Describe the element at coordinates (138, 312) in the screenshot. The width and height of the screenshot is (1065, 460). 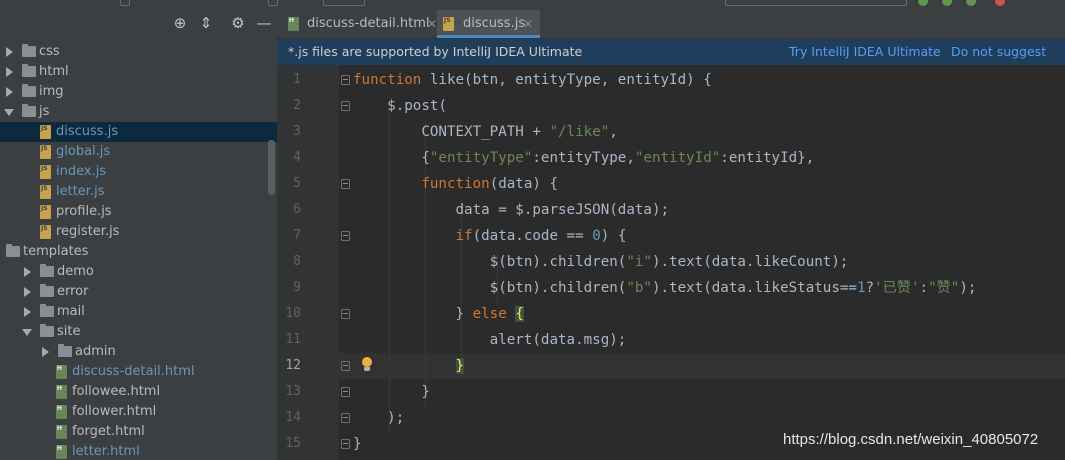
I see `tree-item-mail: mail` at that location.